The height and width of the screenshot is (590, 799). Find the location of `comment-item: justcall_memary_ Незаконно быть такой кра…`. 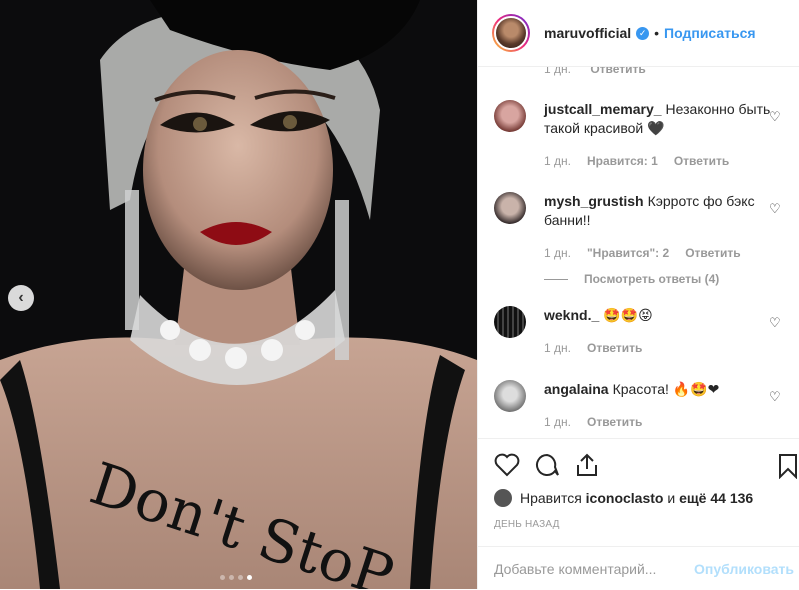

comment-item: justcall_memary_ Незаконно быть такой кра… is located at coordinates (634, 134).